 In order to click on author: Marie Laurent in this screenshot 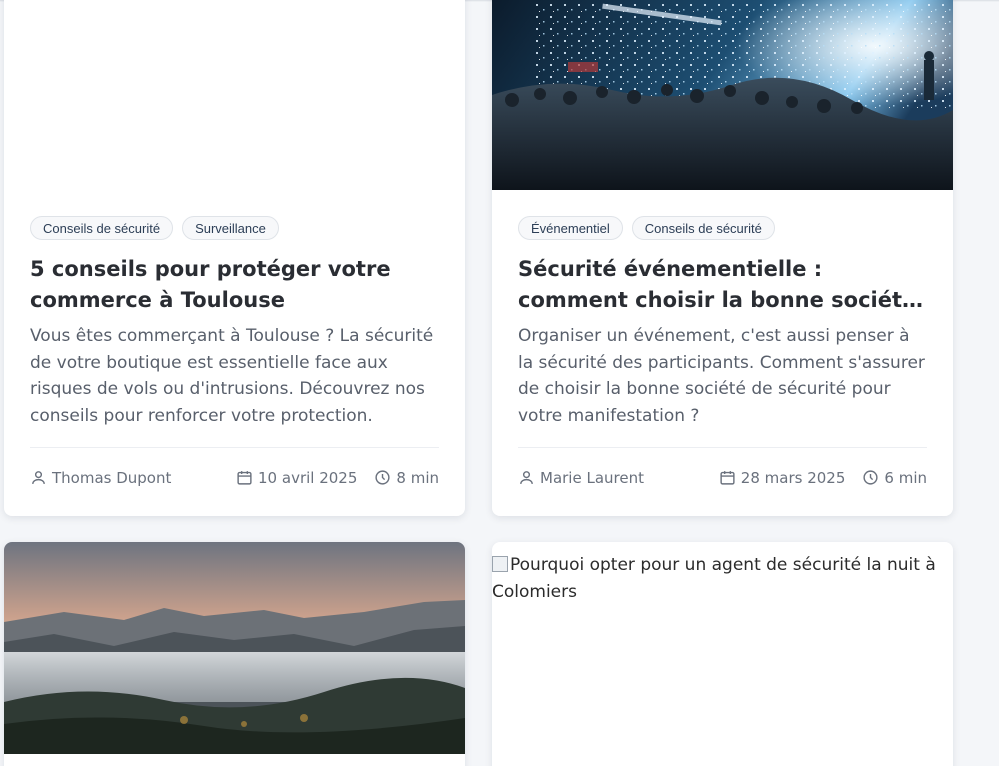, I will do `click(618, 478)`.